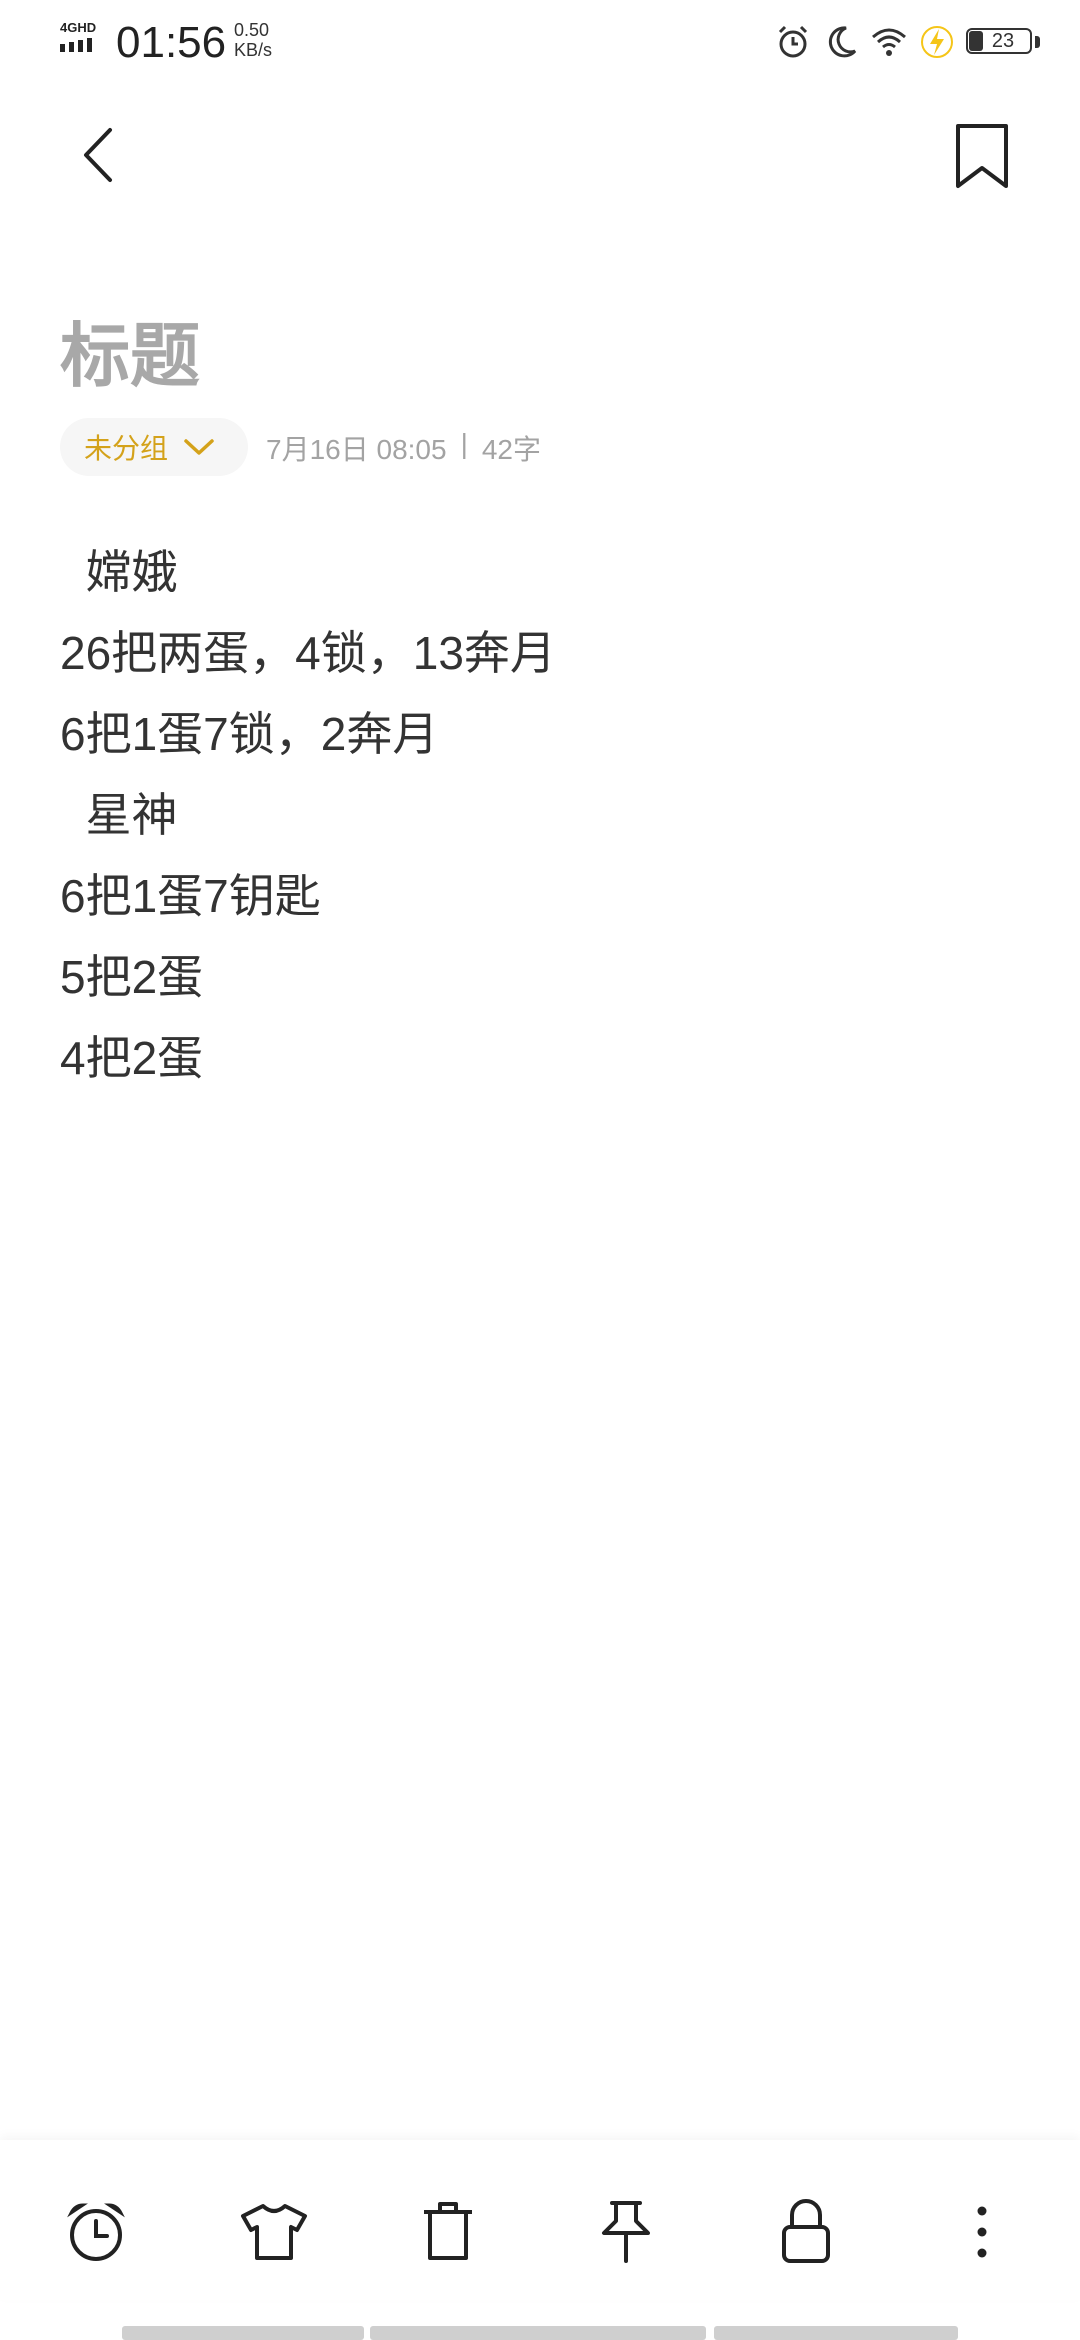 The height and width of the screenshot is (2340, 1080). I want to click on chevron-down-icon, so click(199, 447).